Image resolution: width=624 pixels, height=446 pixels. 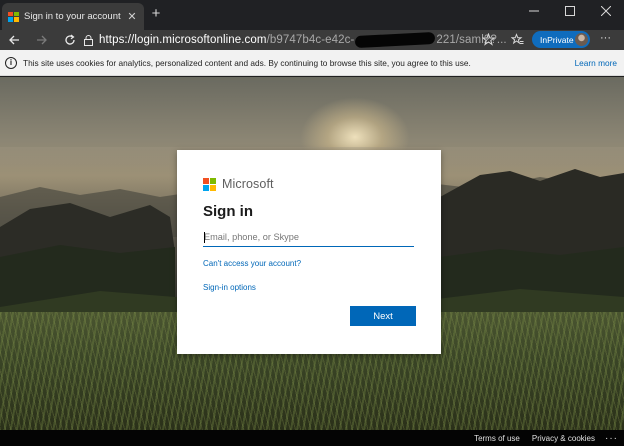 I want to click on email-field, so click(x=308, y=238).